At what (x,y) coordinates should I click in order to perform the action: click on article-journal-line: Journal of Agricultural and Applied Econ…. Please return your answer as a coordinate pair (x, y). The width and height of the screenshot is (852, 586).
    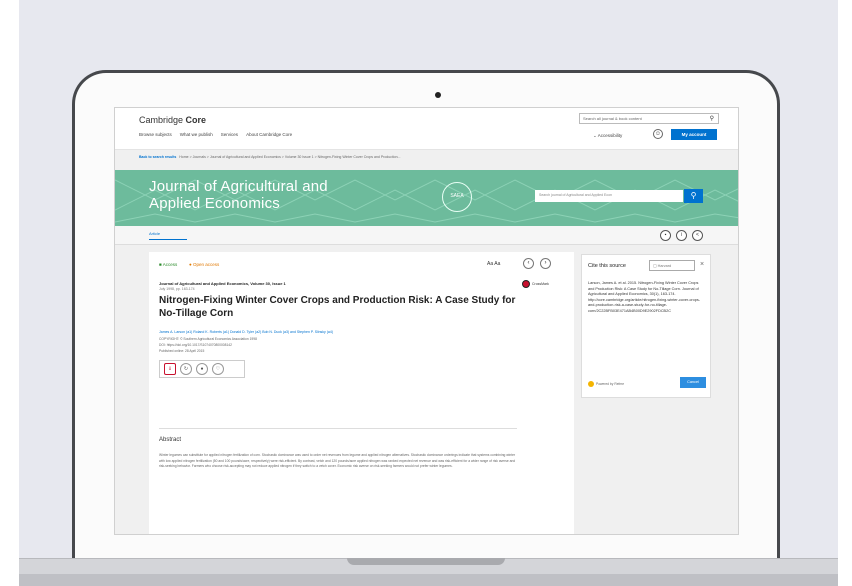
    Looking at the image, I should click on (222, 283).